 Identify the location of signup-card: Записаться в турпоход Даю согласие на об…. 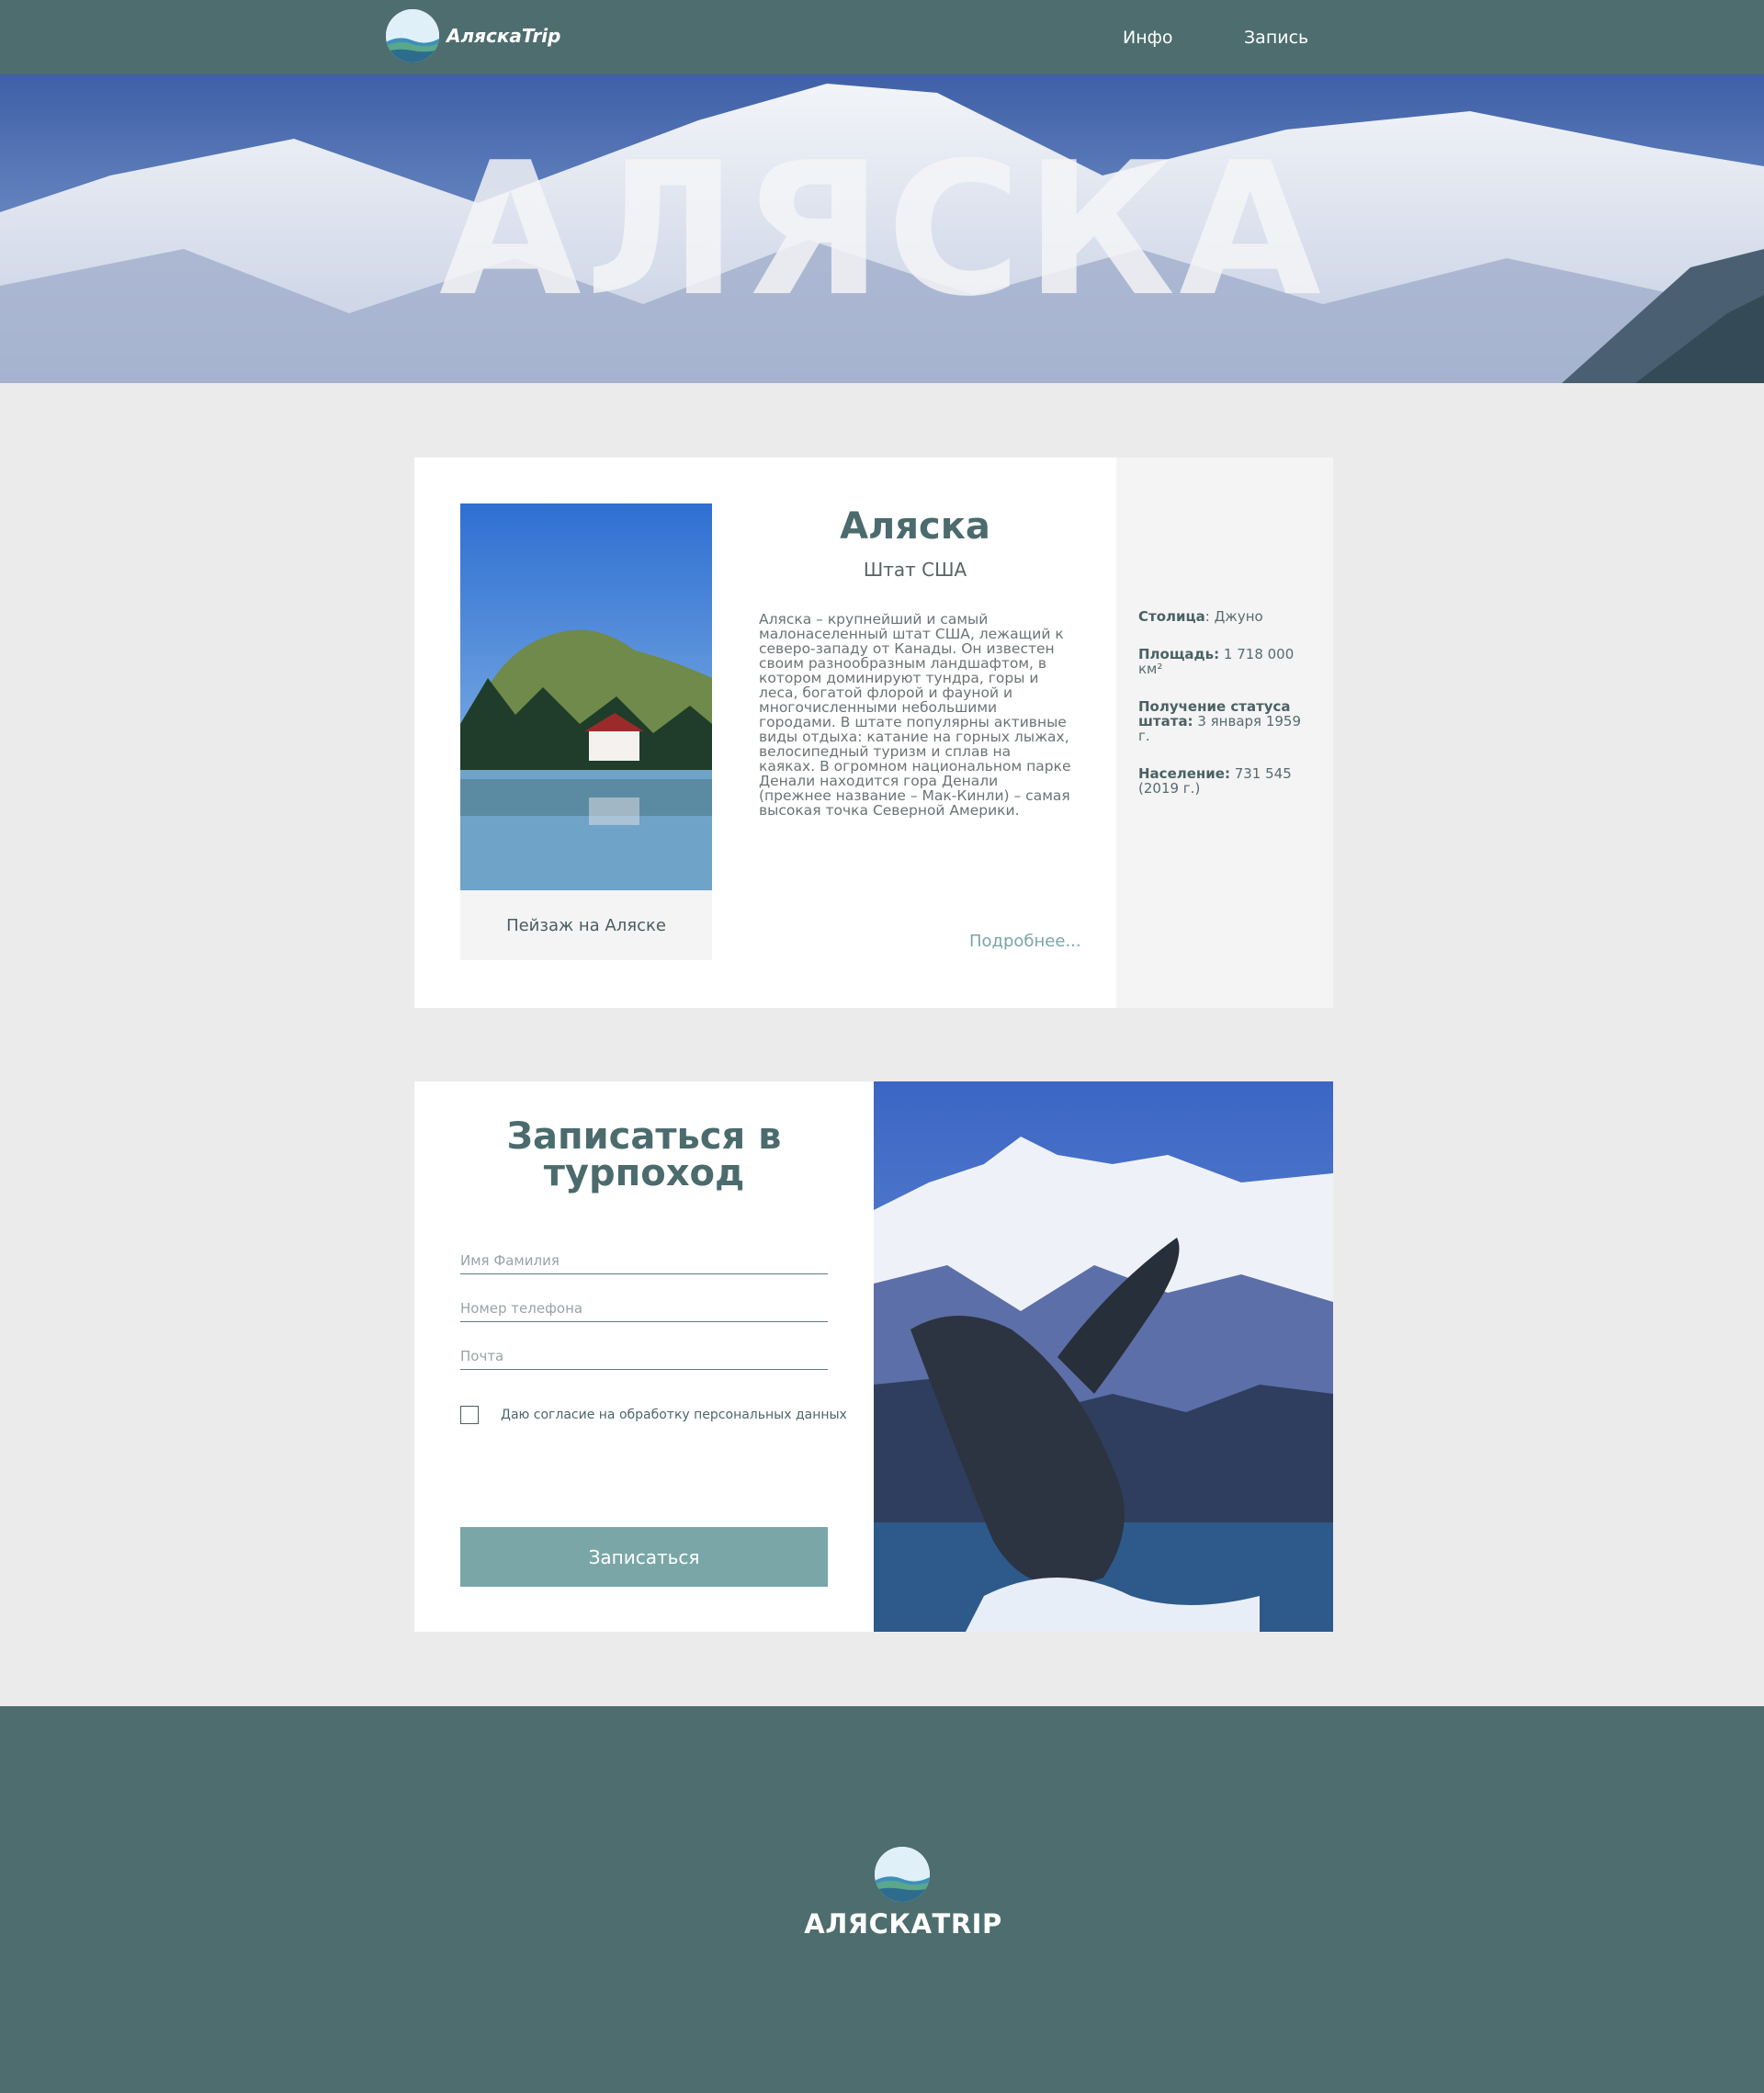
(873, 1356).